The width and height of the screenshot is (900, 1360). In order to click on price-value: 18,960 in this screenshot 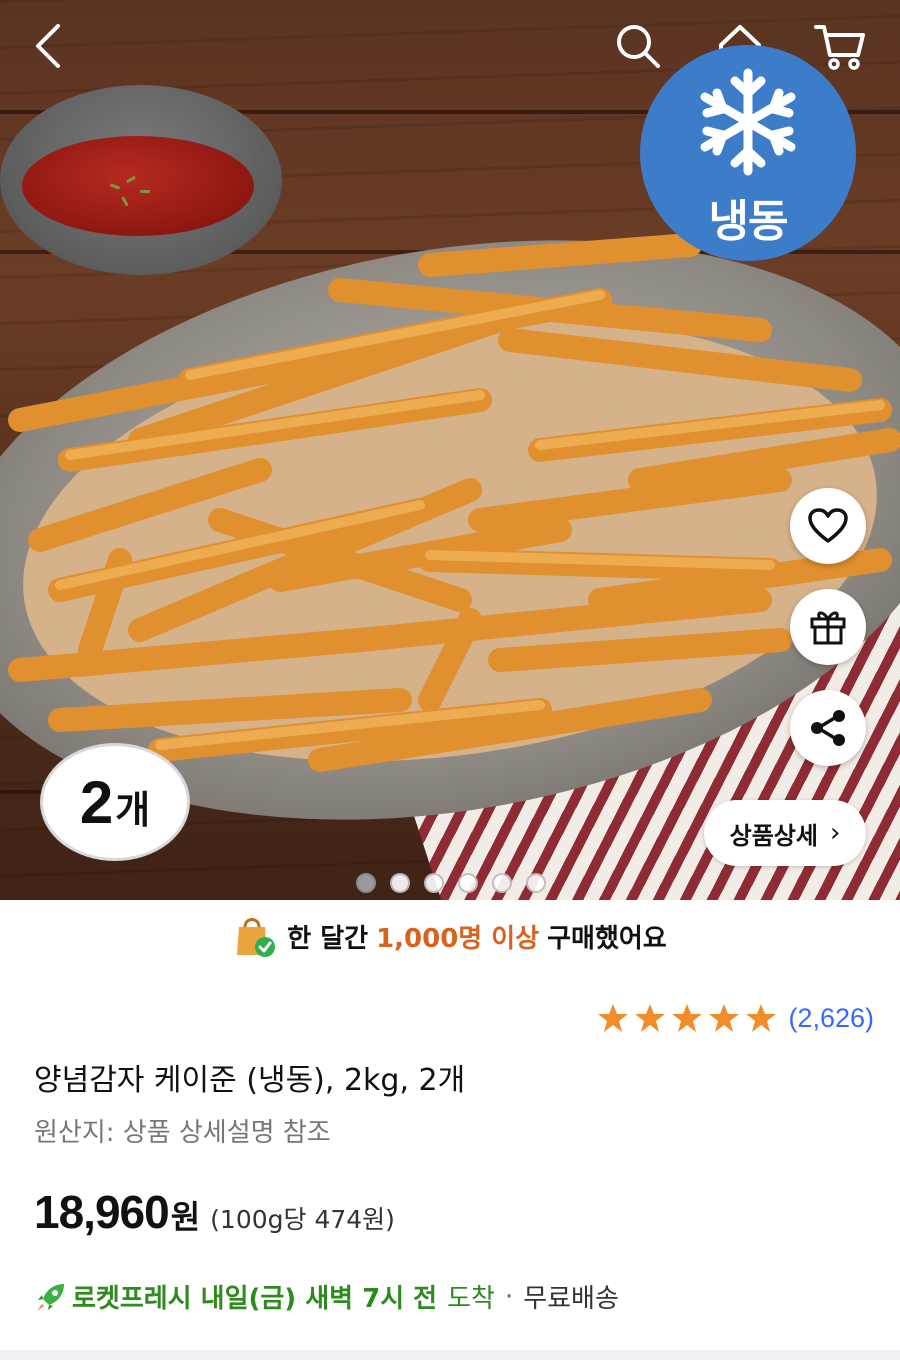, I will do `click(102, 1212)`.